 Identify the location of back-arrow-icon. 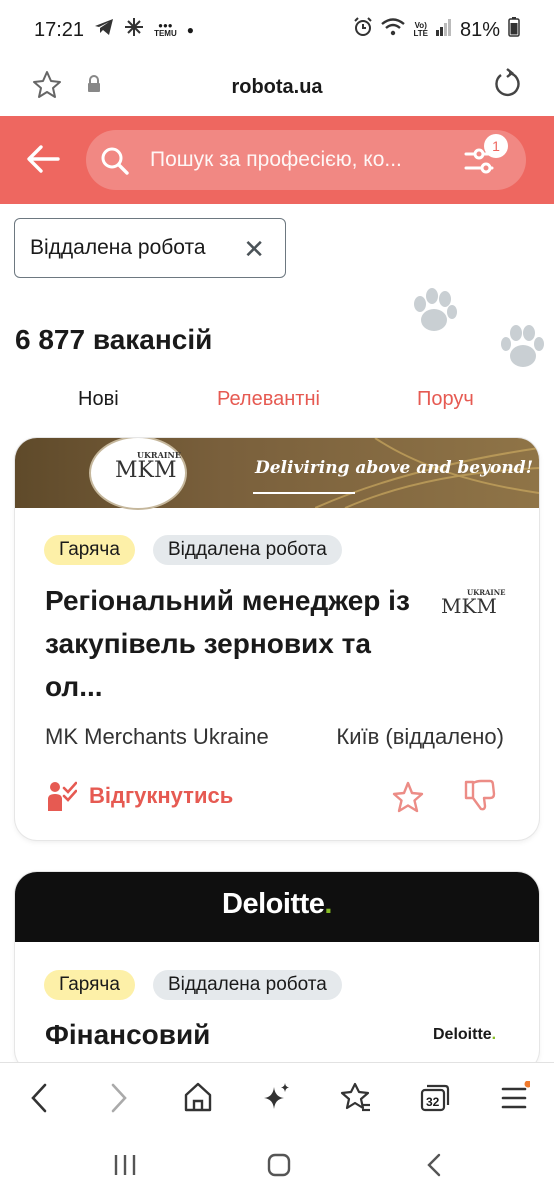
(43, 161).